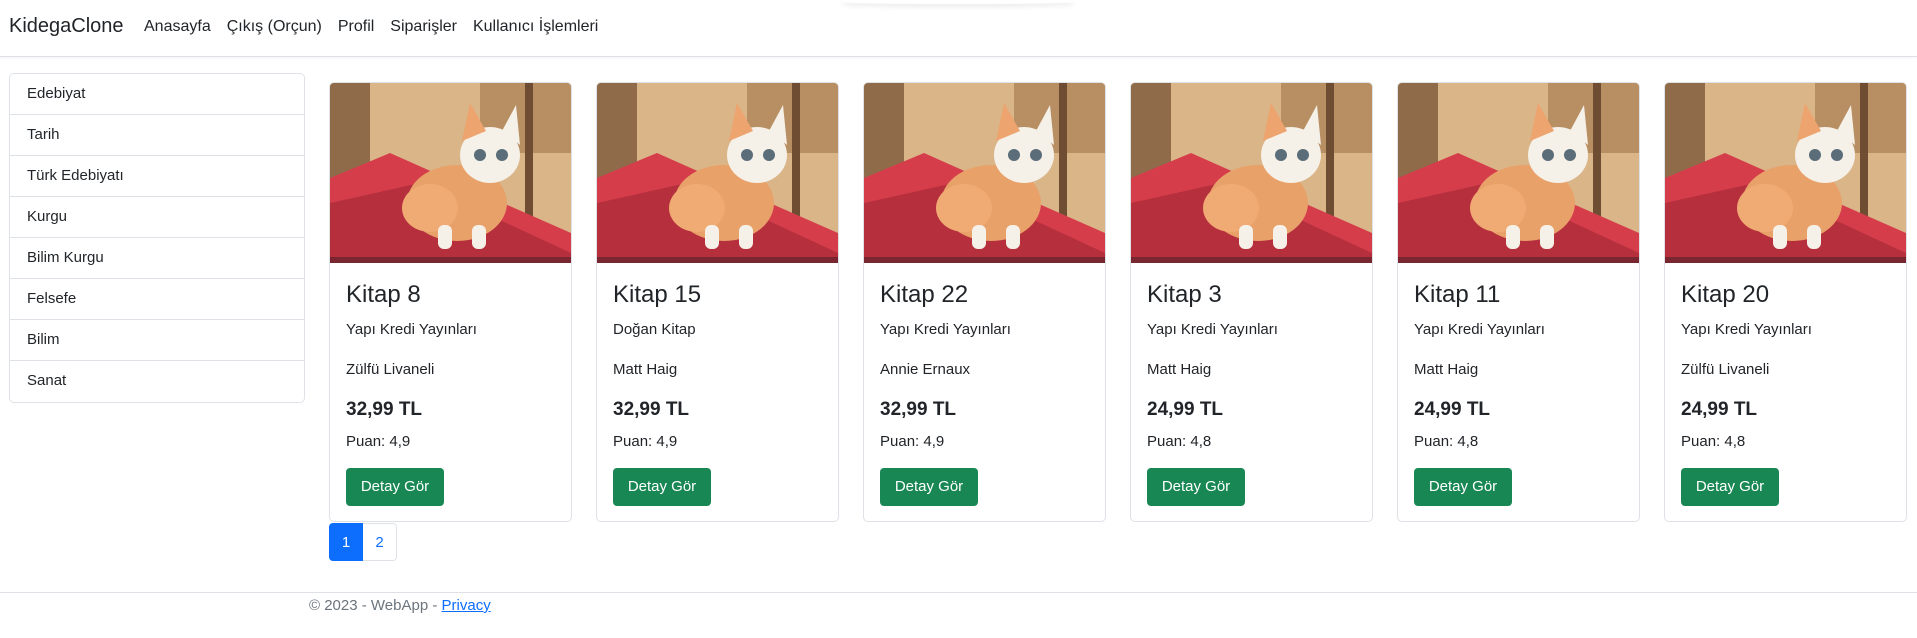  I want to click on sidebar-item-bilim-kurgu: Bilim Kurgu, so click(157, 258).